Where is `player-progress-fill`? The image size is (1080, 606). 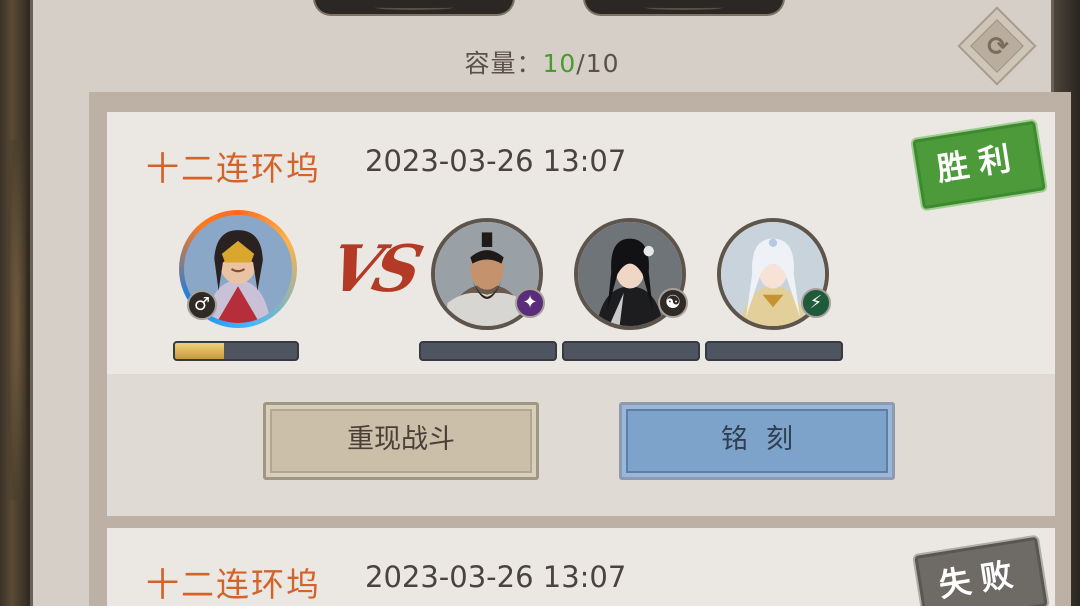 player-progress-fill is located at coordinates (199, 351).